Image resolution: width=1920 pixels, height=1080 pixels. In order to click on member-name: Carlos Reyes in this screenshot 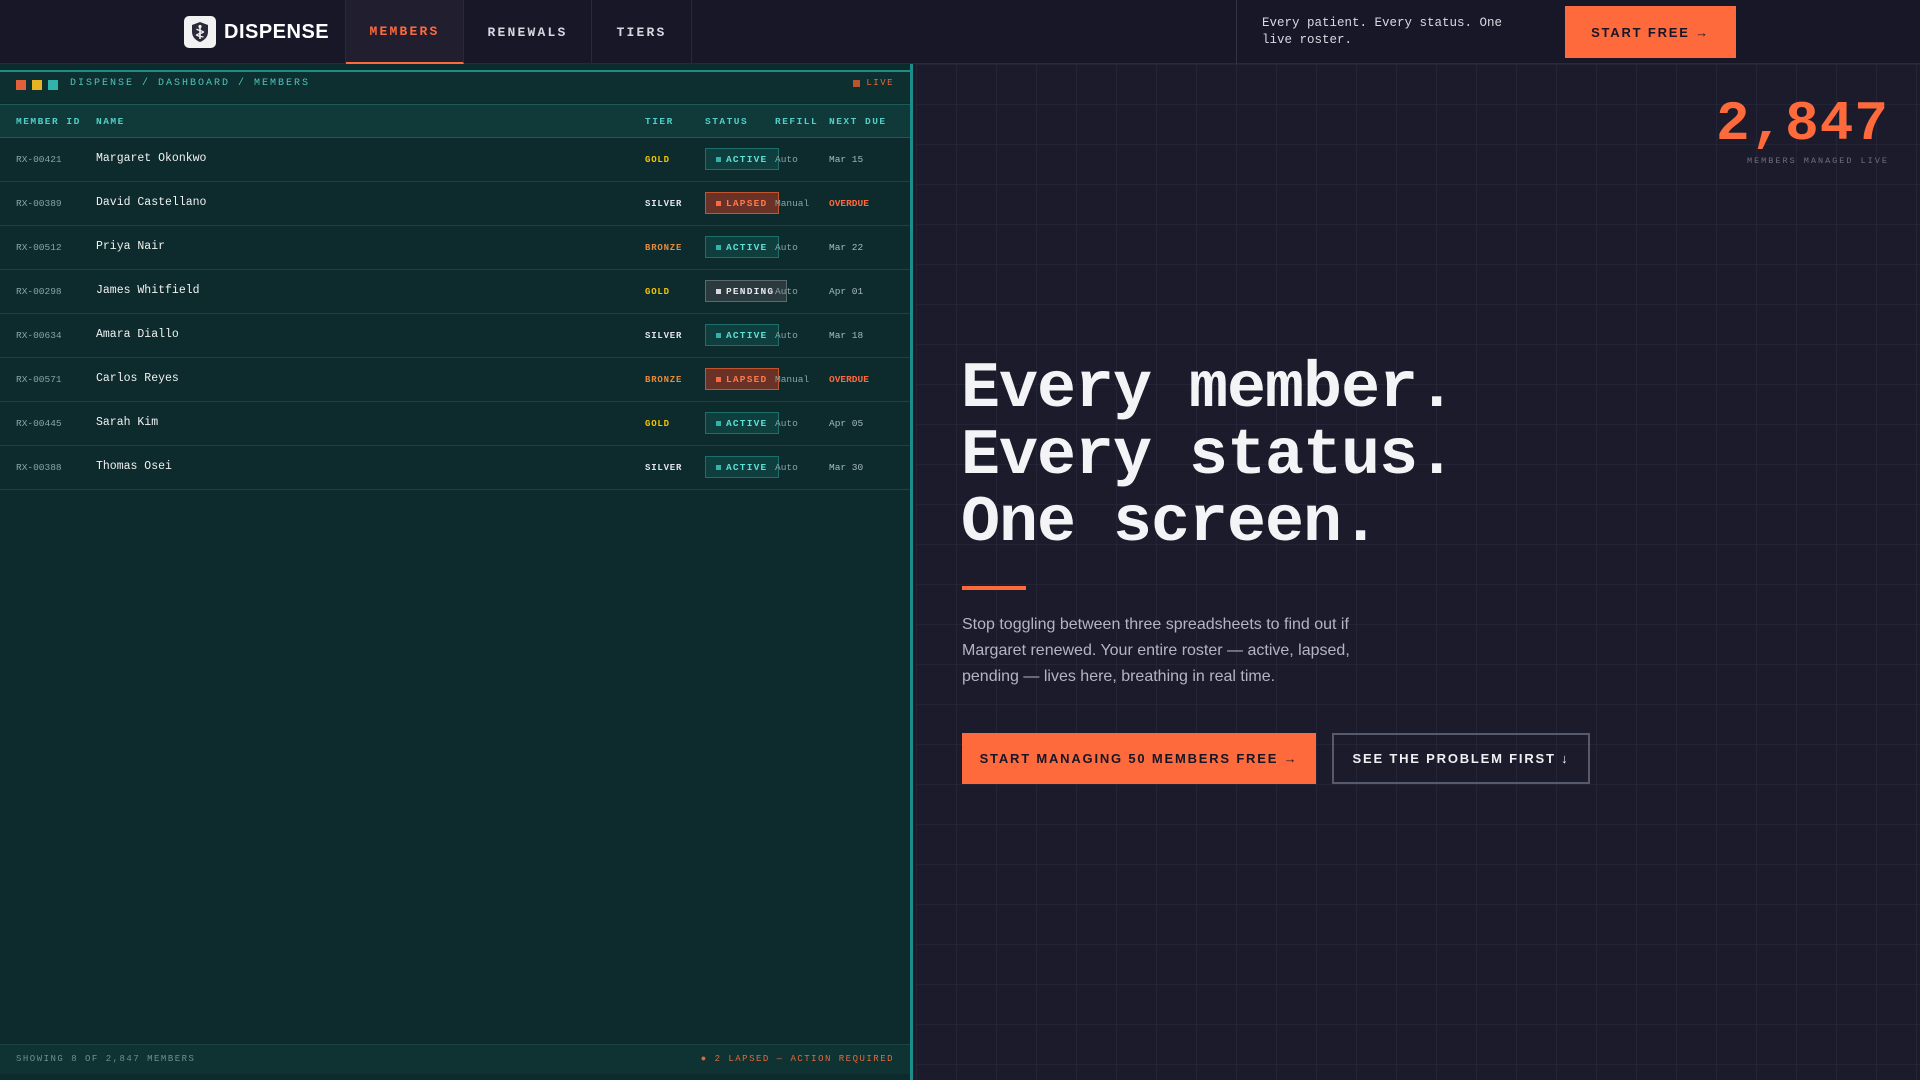, I will do `click(137, 378)`.